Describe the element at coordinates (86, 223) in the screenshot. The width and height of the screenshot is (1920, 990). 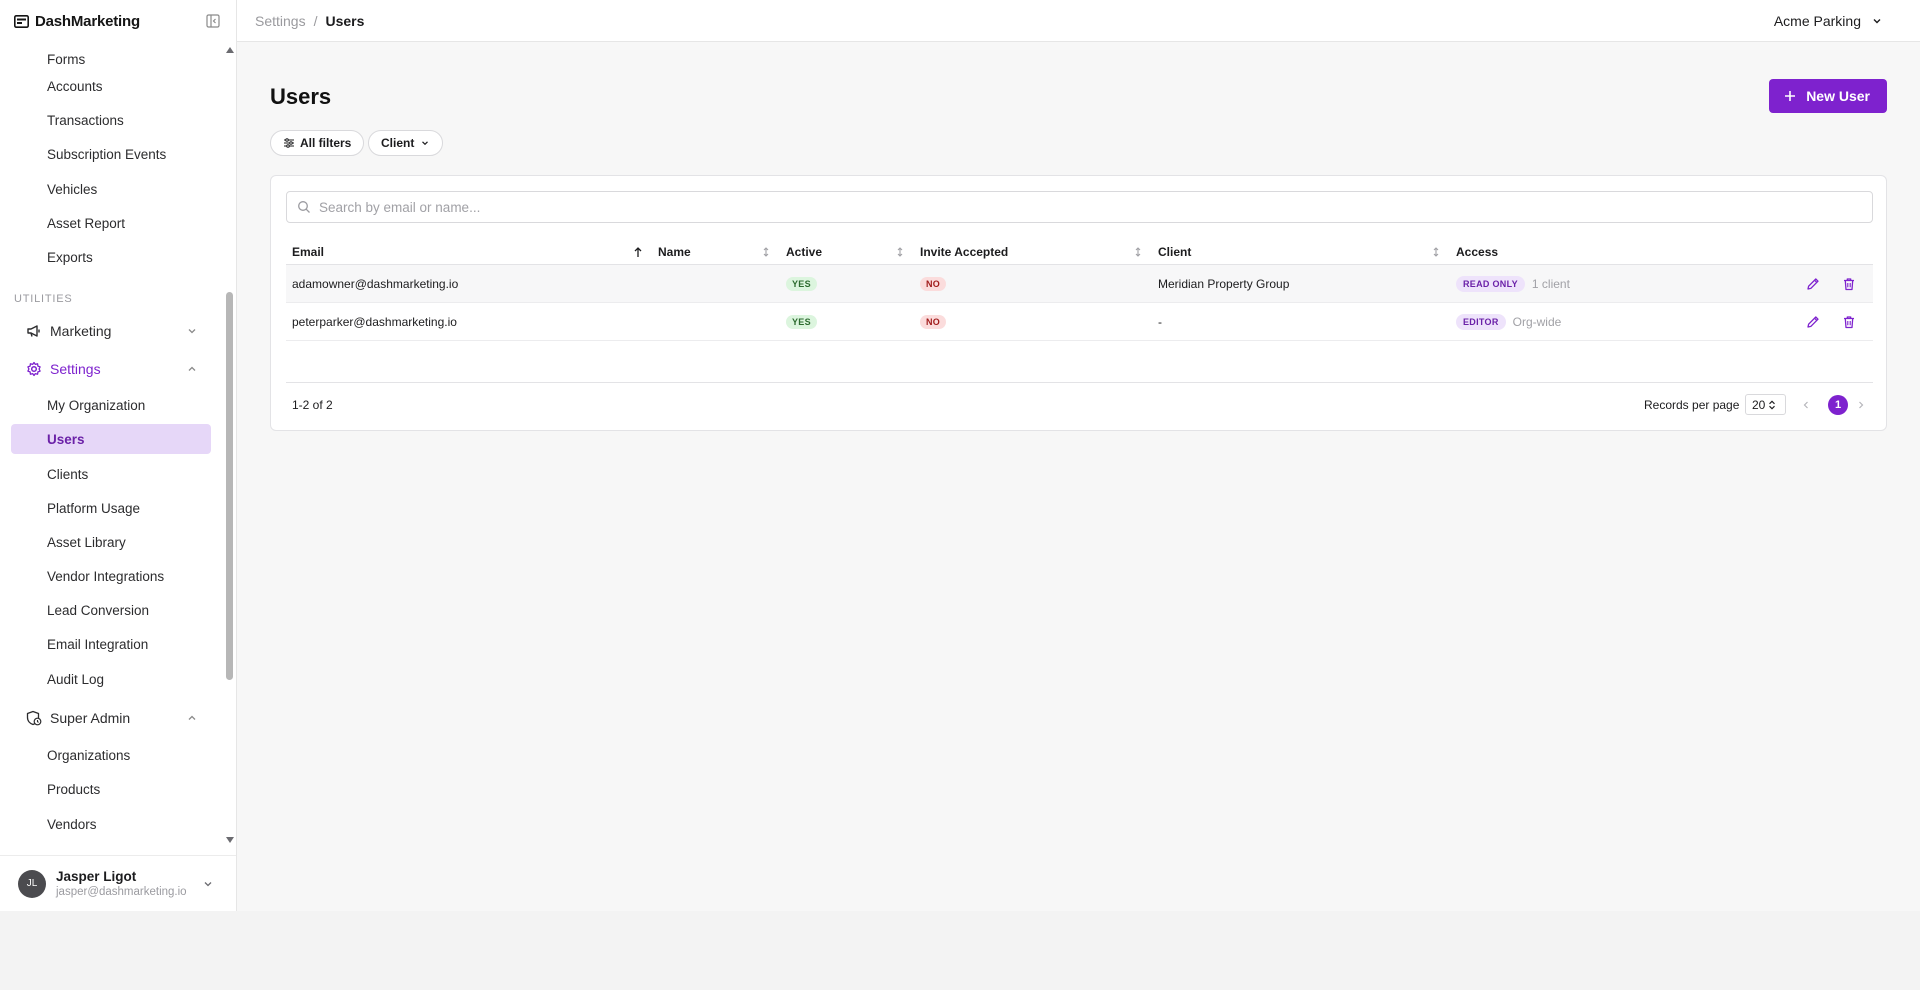
I see `nav-item-asset-report: Asset Report` at that location.